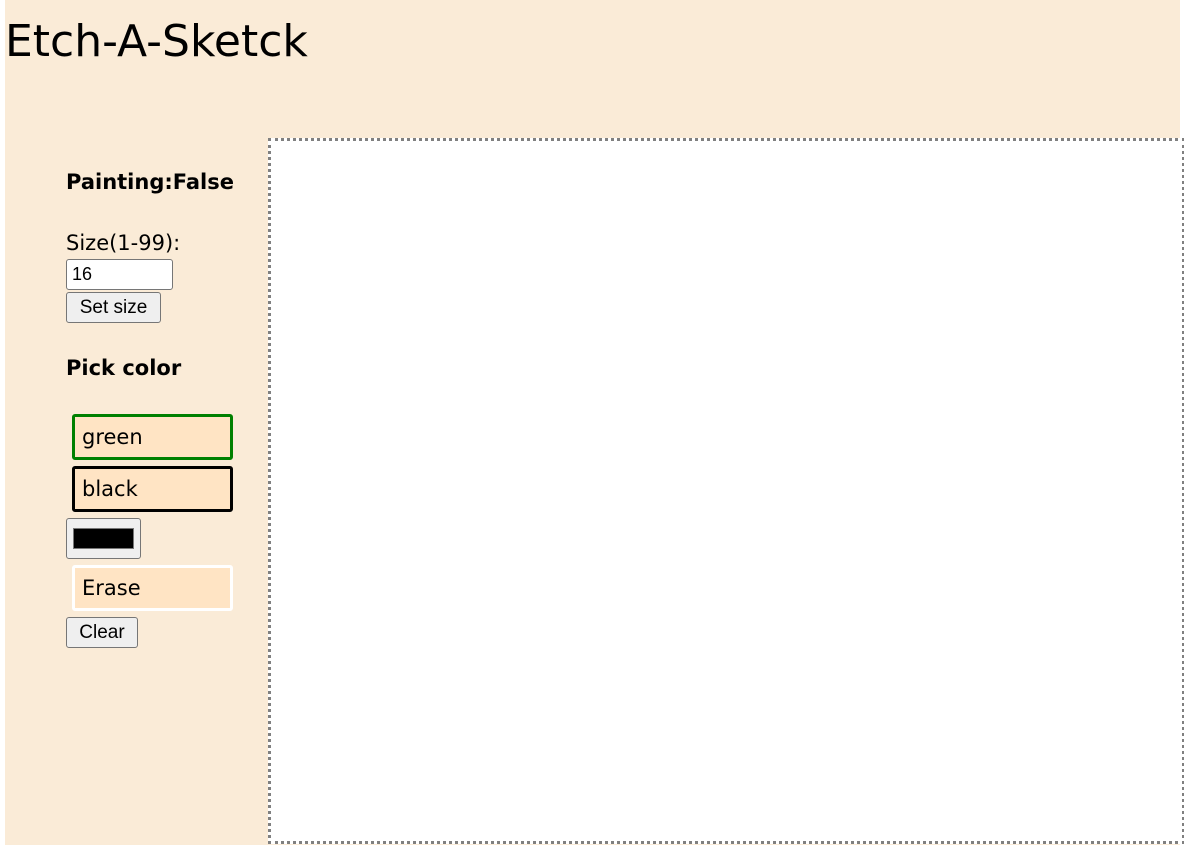 The image size is (1184, 845). I want to click on app-title: Etch-A-Sketck, so click(156, 41).